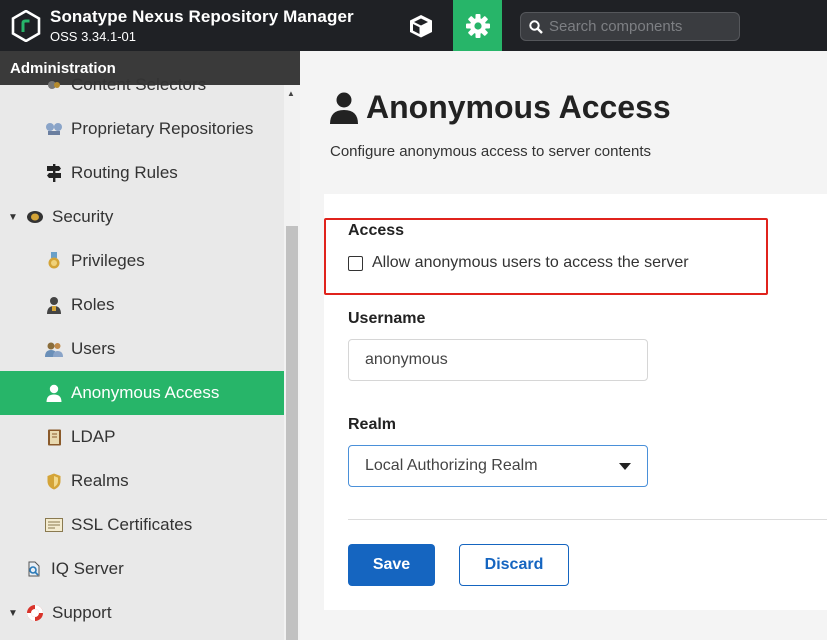 This screenshot has width=827, height=640. What do you see at coordinates (87, 568) in the screenshot?
I see `sidebar-item-label: IQ Server` at bounding box center [87, 568].